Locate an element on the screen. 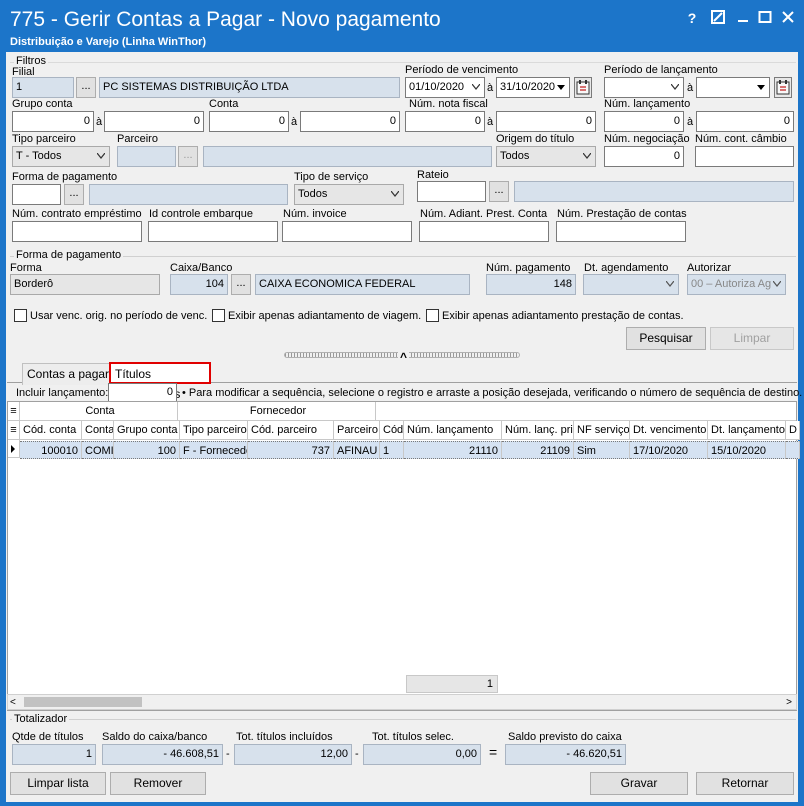 This screenshot has height=806, width=804. dt-agend-combo is located at coordinates (631, 284).